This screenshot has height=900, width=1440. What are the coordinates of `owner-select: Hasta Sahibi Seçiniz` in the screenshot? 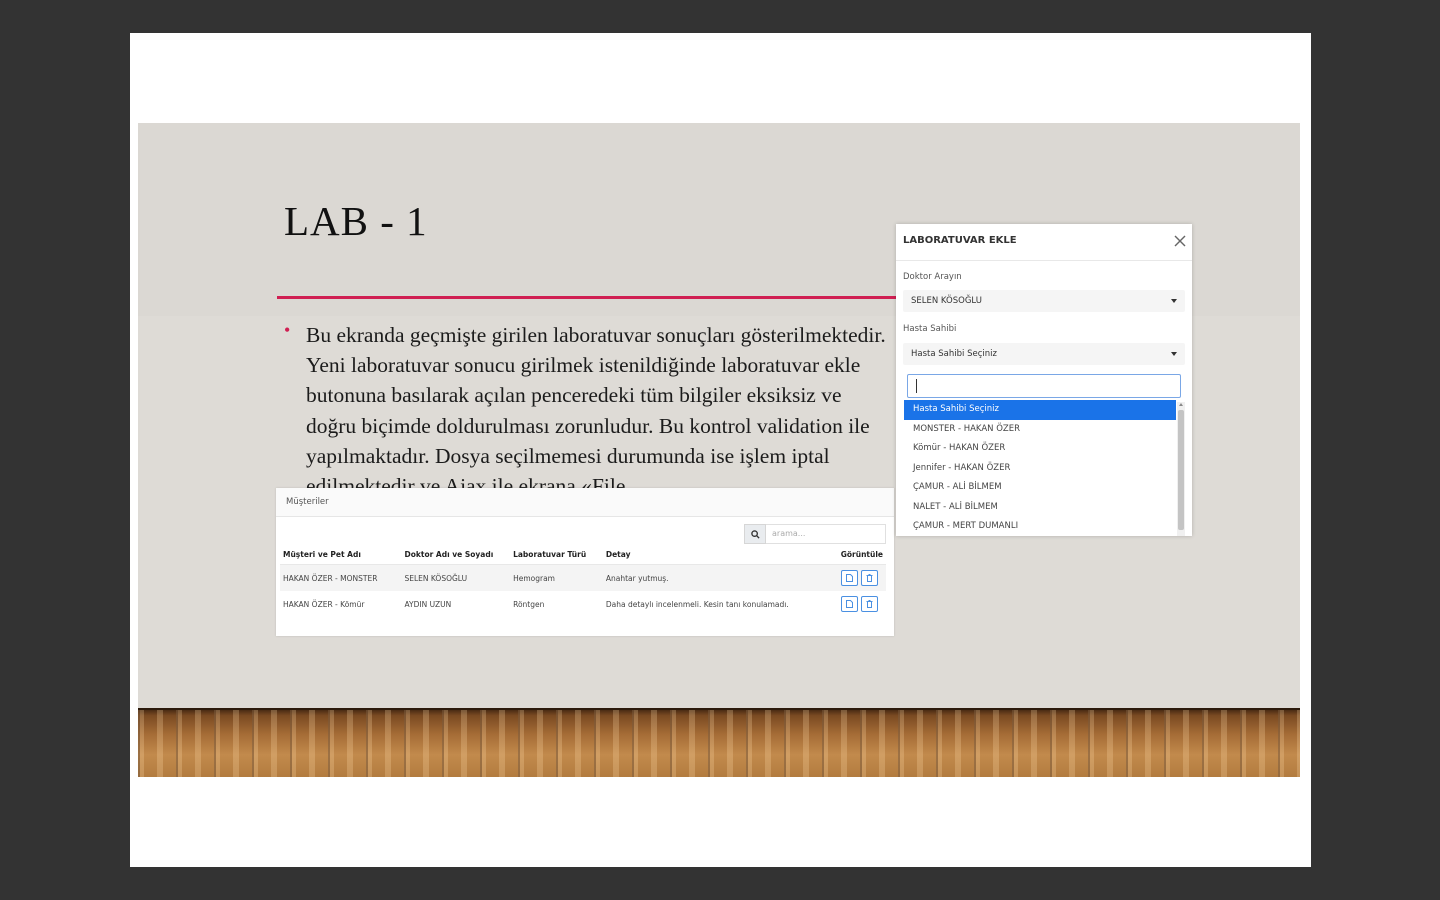 It's located at (1044, 354).